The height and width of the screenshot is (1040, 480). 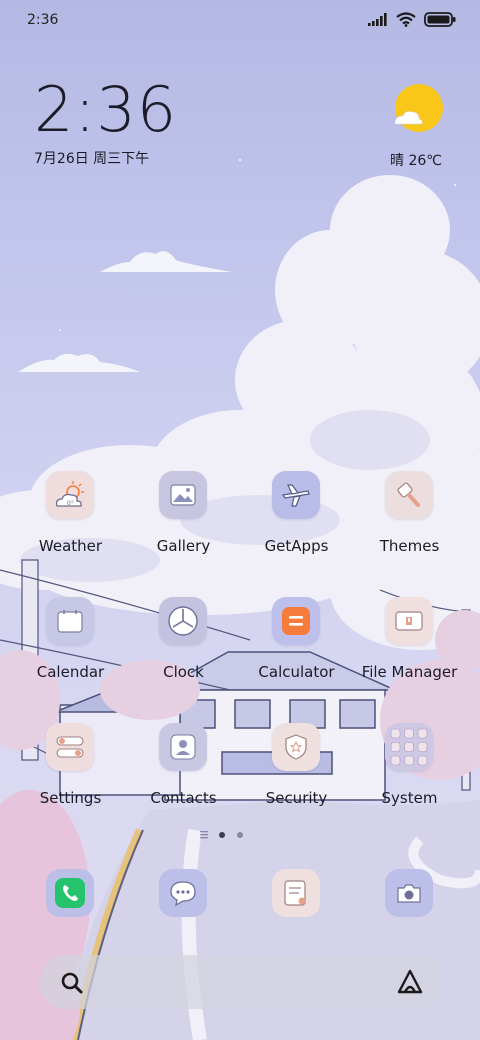 I want to click on calculator-icon, so click(x=296, y=621).